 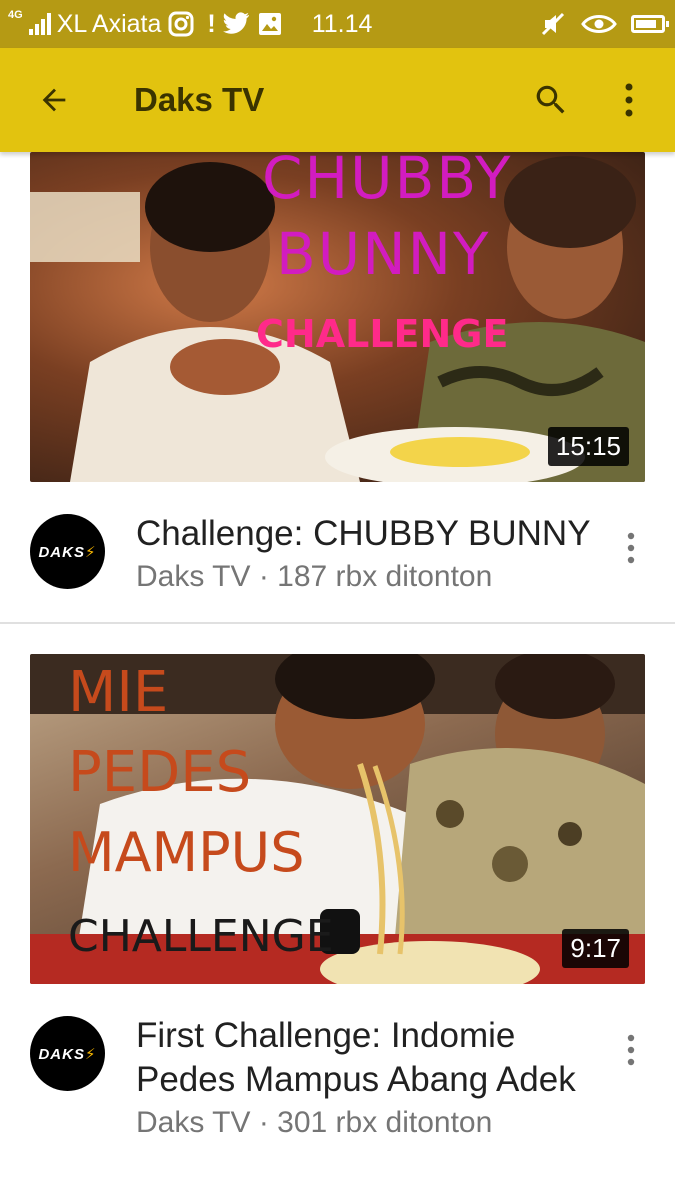 What do you see at coordinates (314, 1122) in the screenshot?
I see `video-subtitle: Daks TV · 301 rbx ditonton` at bounding box center [314, 1122].